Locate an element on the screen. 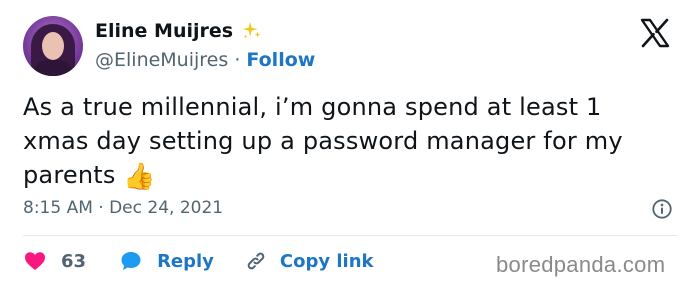 This screenshot has width=700, height=287. timestamp: 8:15 AM · Dec 24, 2021 is located at coordinates (123, 208).